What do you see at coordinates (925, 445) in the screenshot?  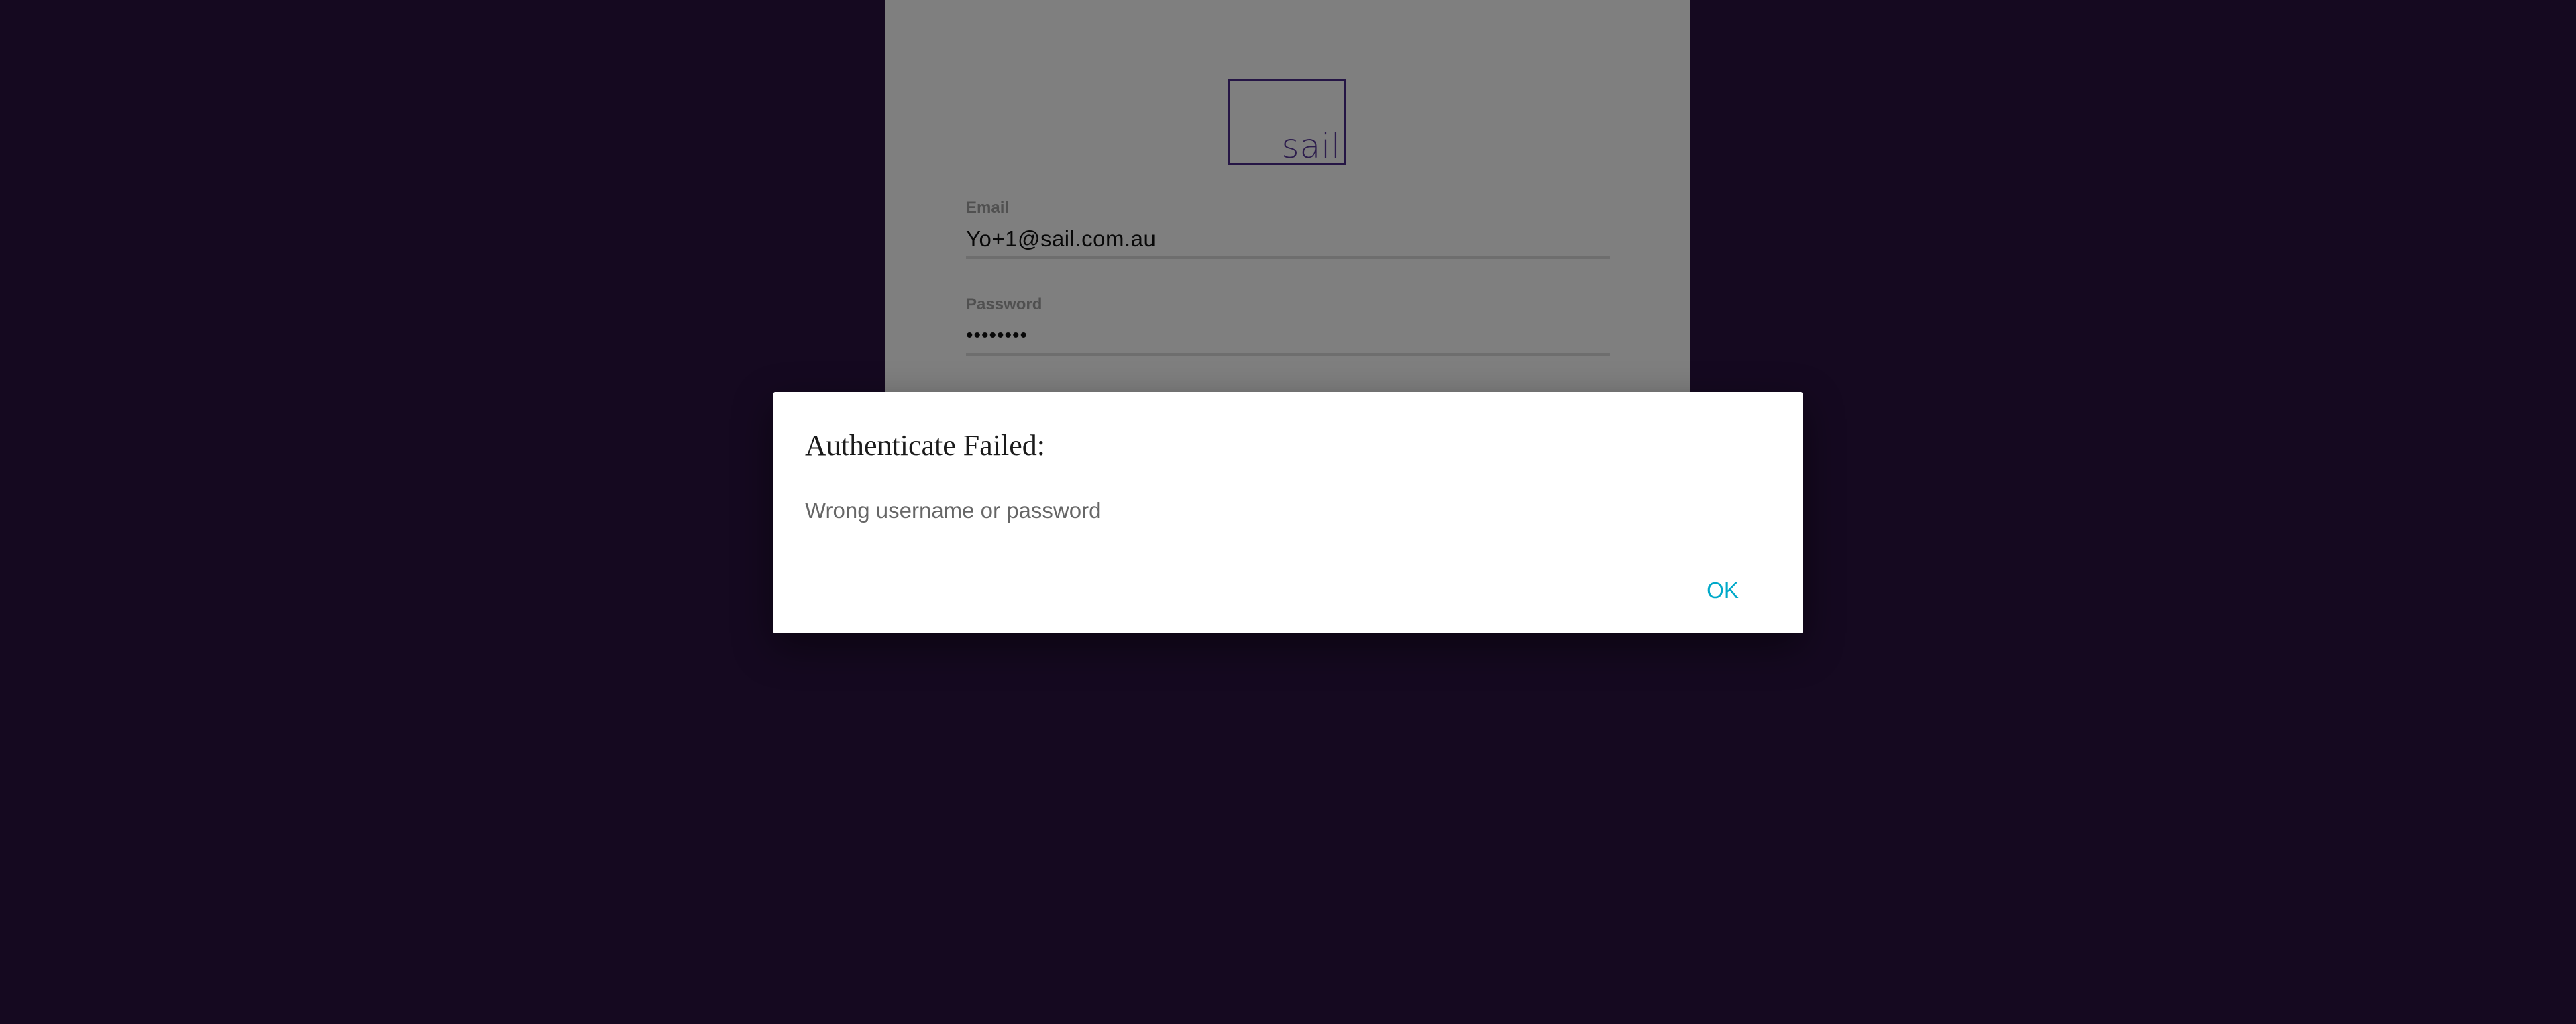 I see `dialog-title: Authenticate Failed:` at bounding box center [925, 445].